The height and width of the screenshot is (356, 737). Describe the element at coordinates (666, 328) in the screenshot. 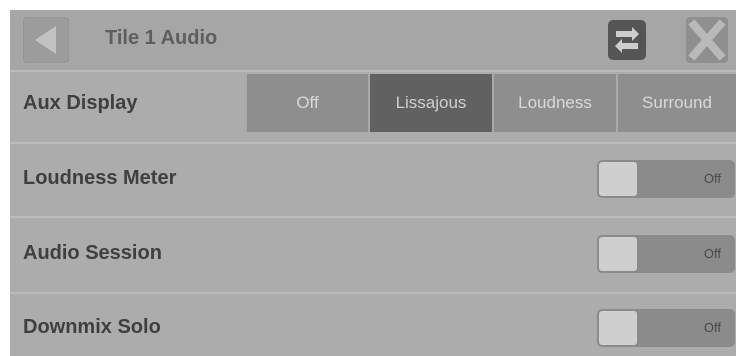

I see `downmix-solo-toggle: Off` at that location.